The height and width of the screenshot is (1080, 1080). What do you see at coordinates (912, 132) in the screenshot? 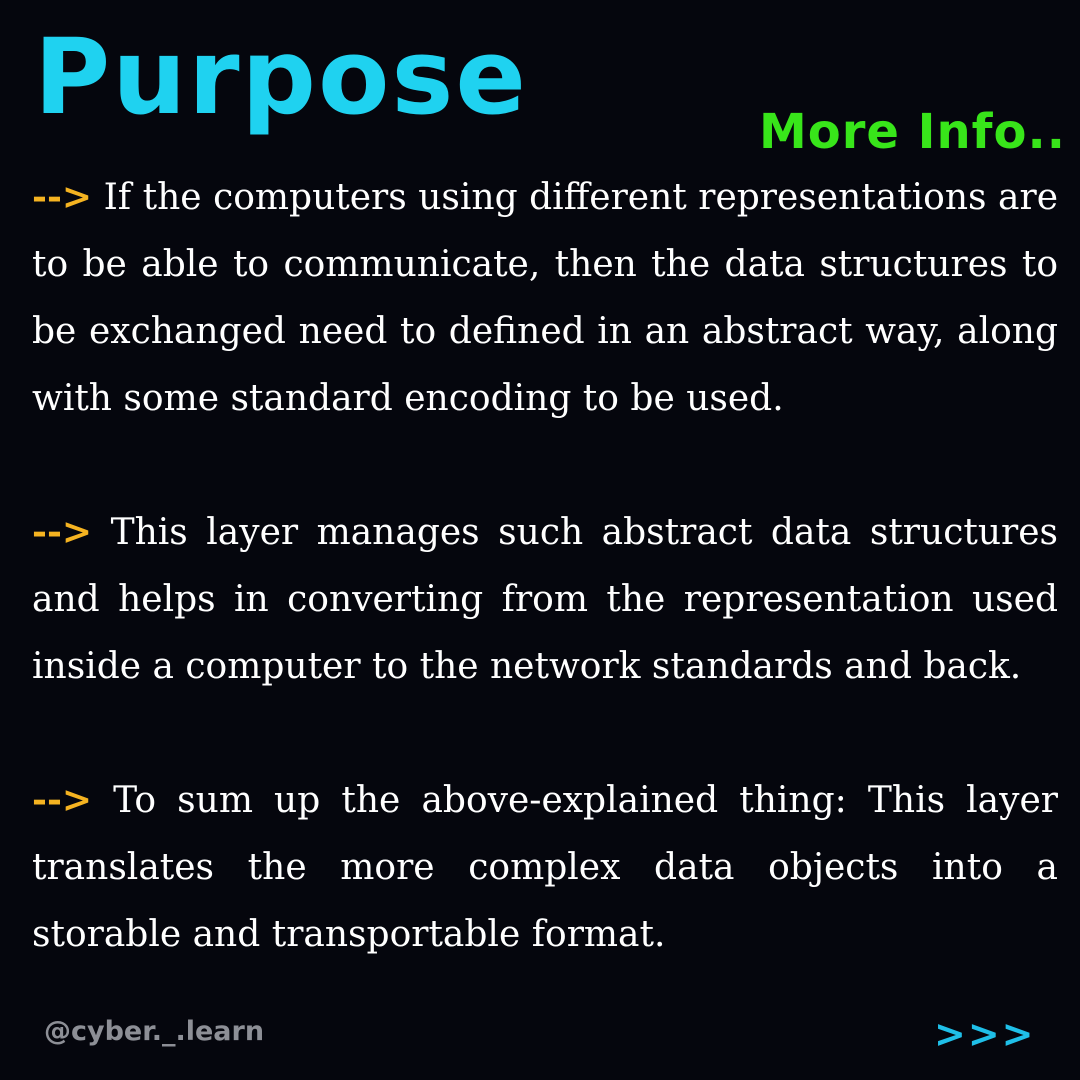
I see `more-info-label: More Info..` at bounding box center [912, 132].